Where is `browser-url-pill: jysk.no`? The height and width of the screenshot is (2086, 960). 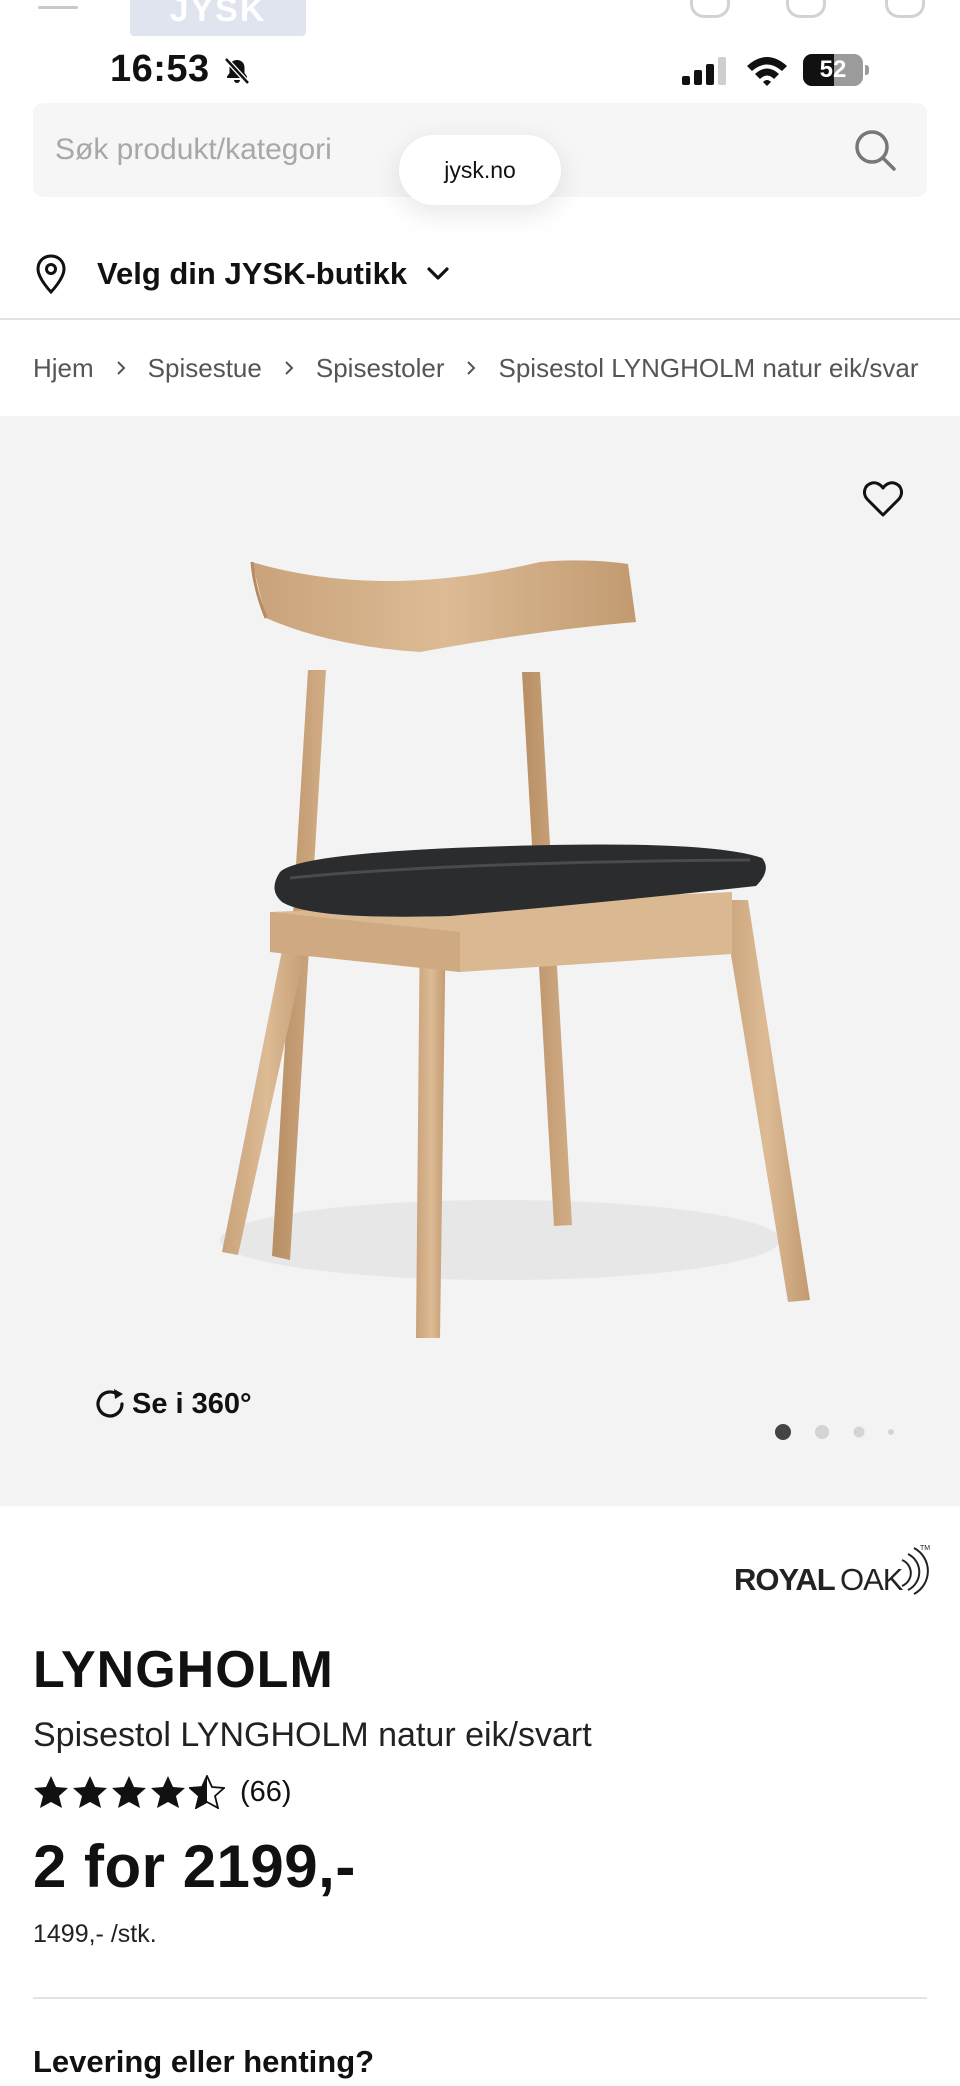 browser-url-pill: jysk.no is located at coordinates (480, 170).